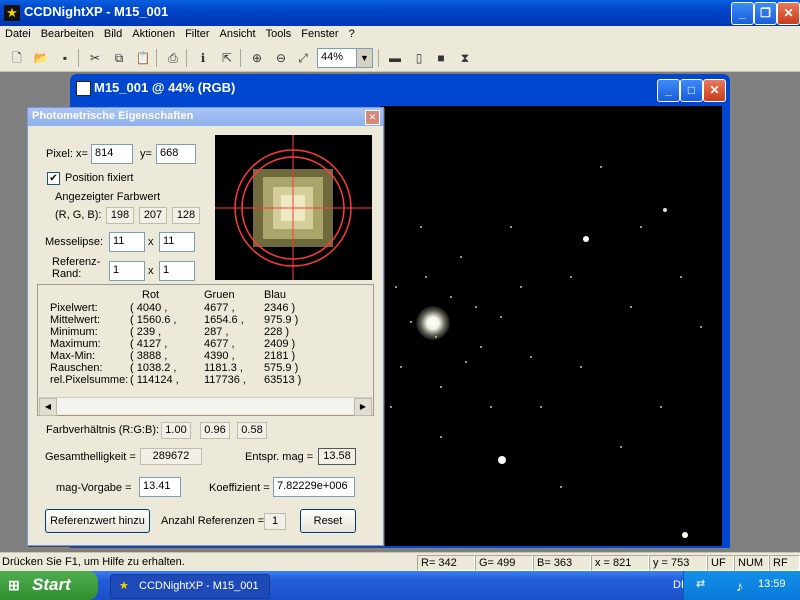  Describe the element at coordinates (319, 34) in the screenshot. I see `menu-fenster: Fenster` at that location.